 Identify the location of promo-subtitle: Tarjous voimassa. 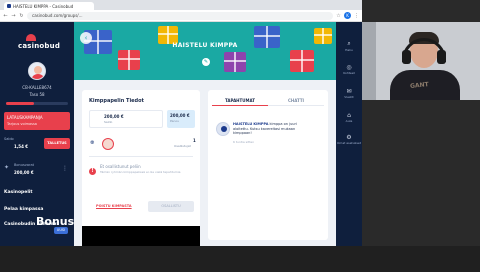
(22, 124).